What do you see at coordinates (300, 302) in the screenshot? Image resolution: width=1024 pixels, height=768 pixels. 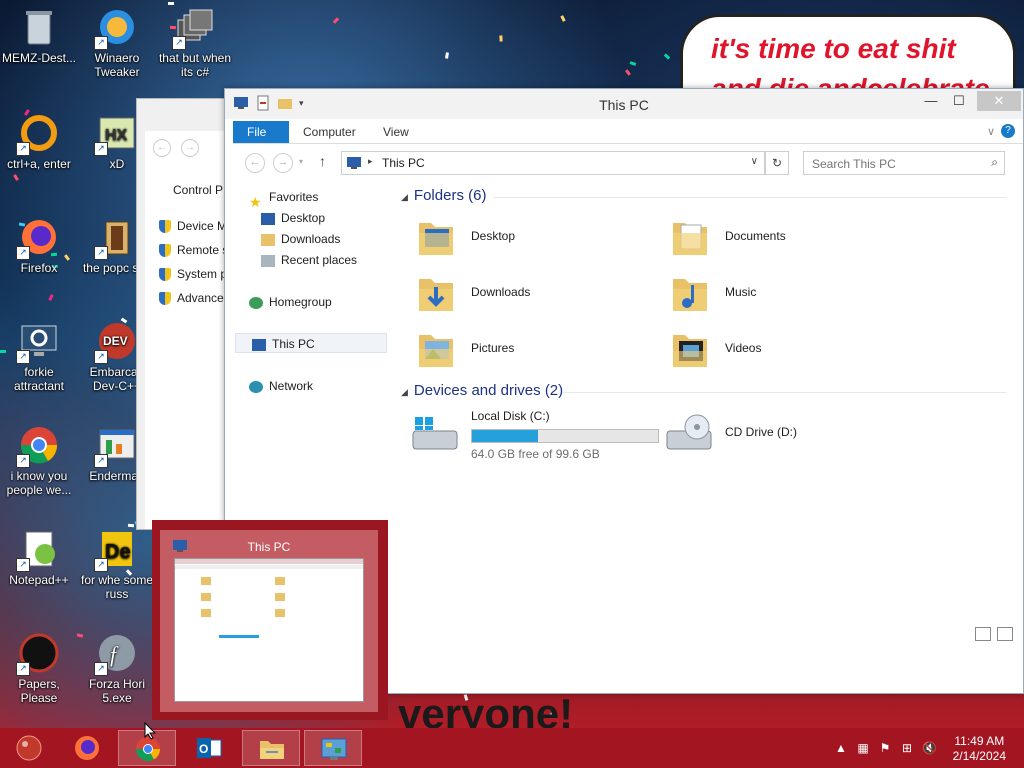 I see `nav-label: Homegroup` at bounding box center [300, 302].